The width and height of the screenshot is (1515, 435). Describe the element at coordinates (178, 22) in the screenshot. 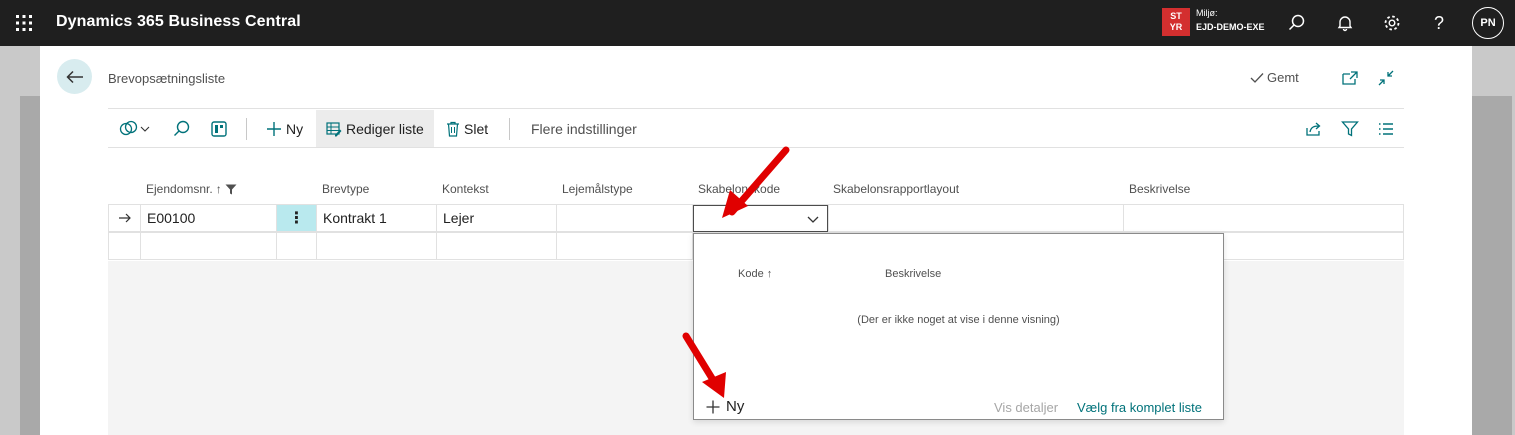

I see `app-title: Dynamics 365 Business Central` at that location.